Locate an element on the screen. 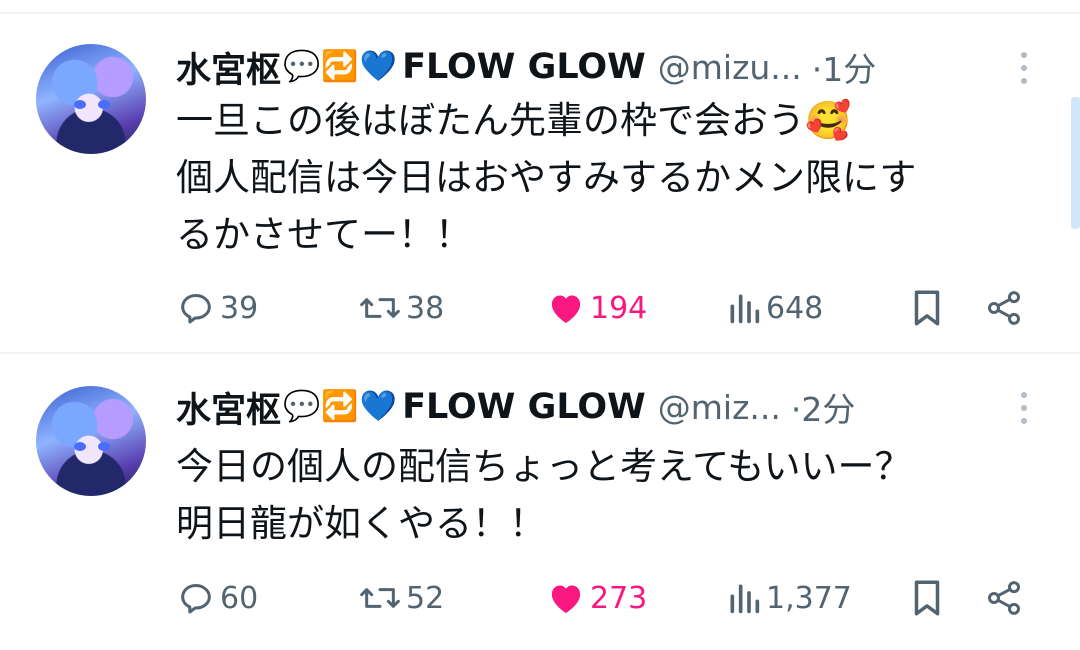 The image size is (1080, 650). tweet-header: 水宮枢 💬 🔁 💙 FLOW GLOW @miz... ·2分 is located at coordinates (516, 407).